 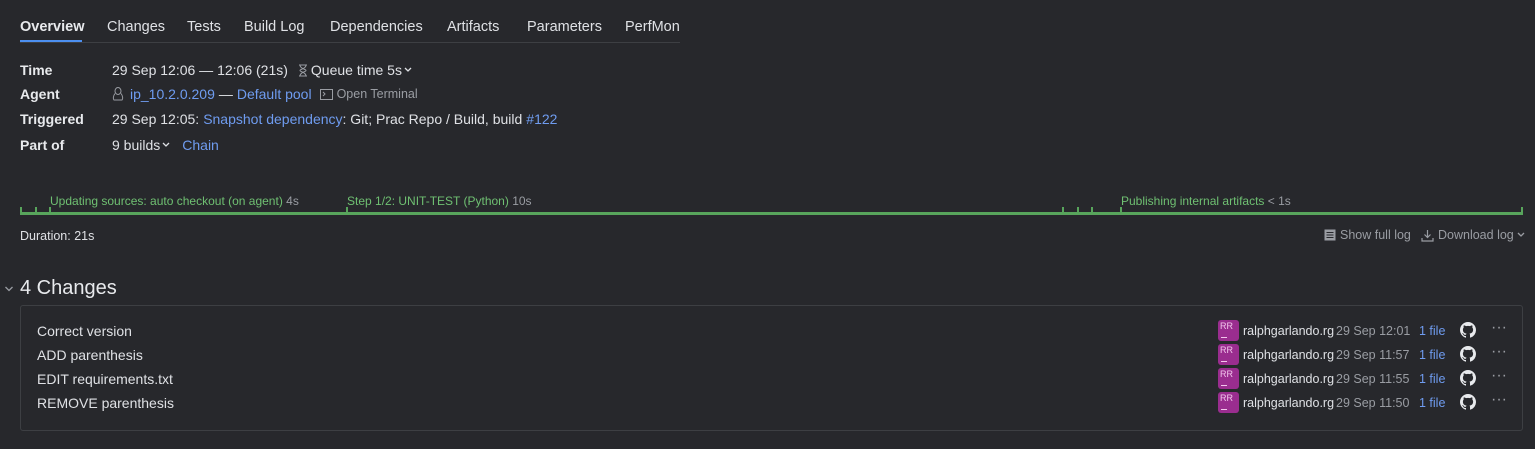 What do you see at coordinates (84, 331) in the screenshot?
I see `change-message: Correct version` at bounding box center [84, 331].